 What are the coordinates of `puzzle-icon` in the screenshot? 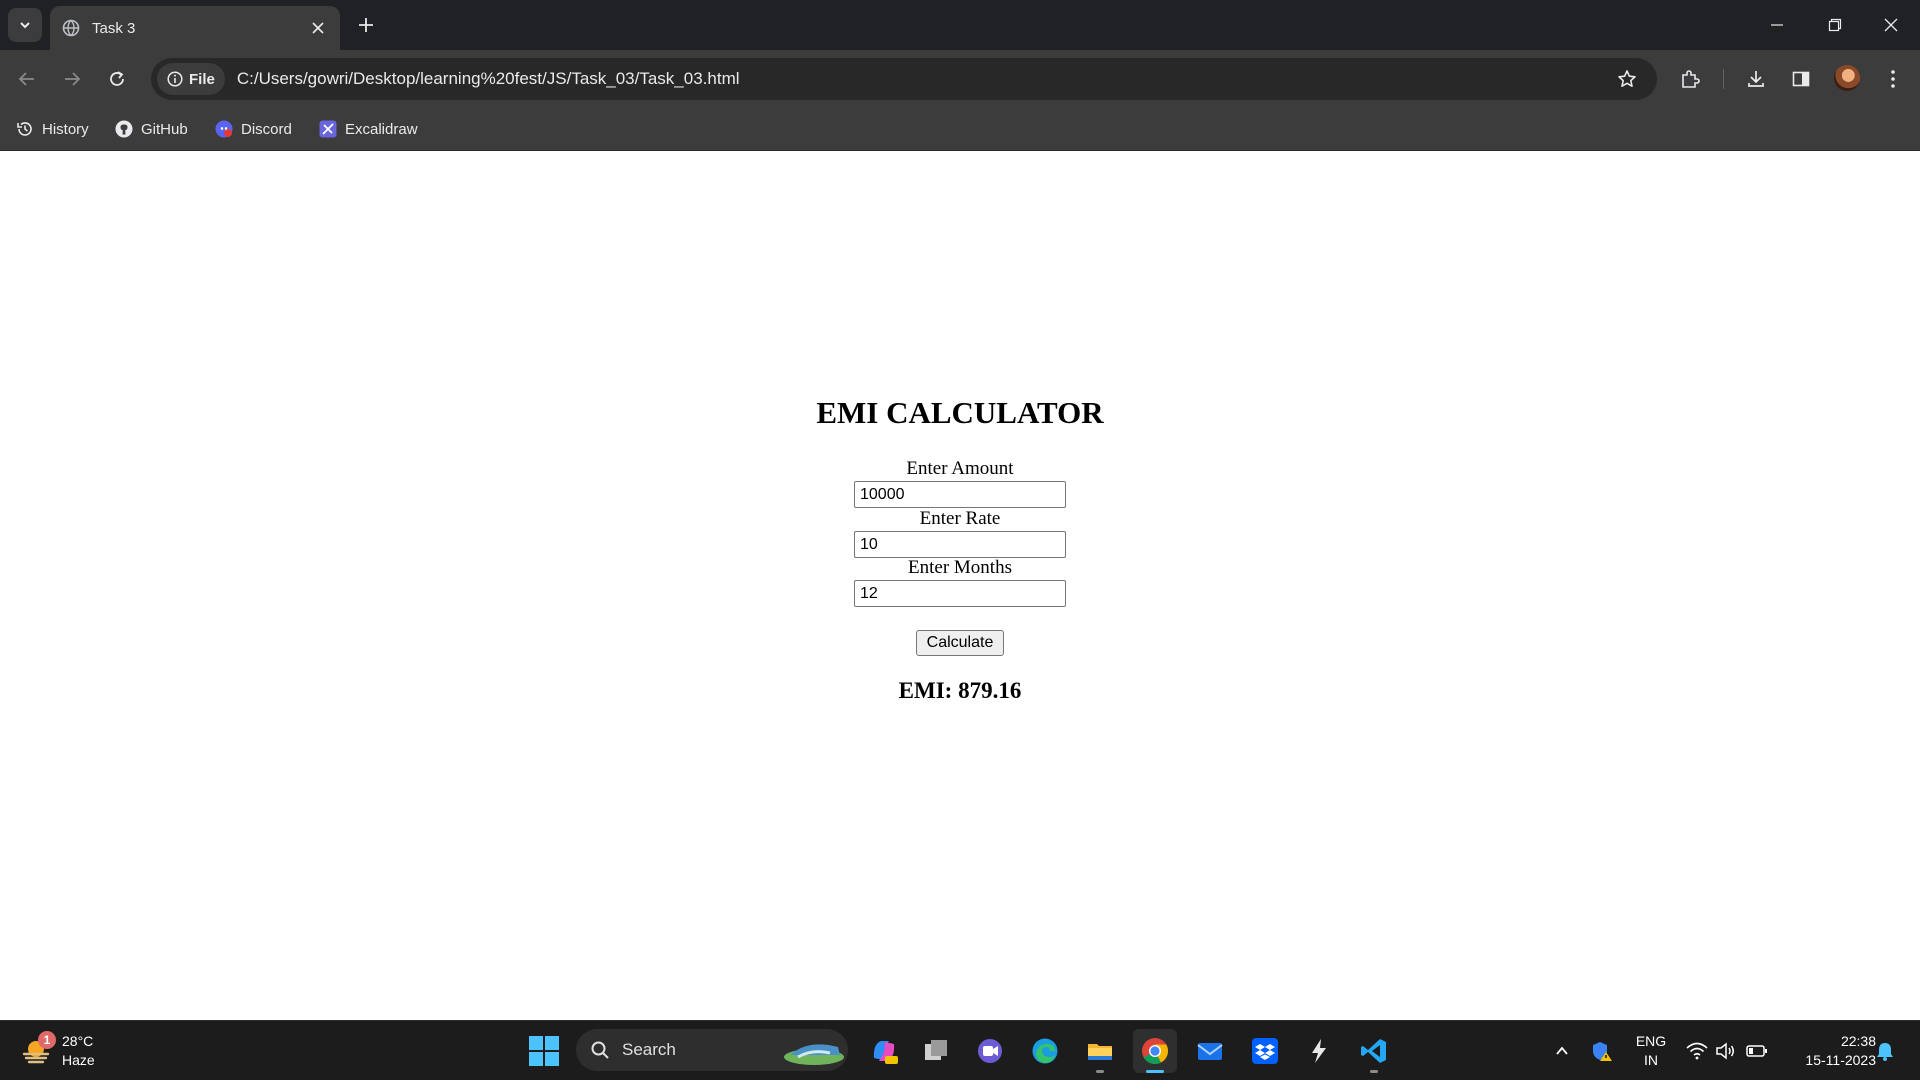 It's located at (1691, 79).